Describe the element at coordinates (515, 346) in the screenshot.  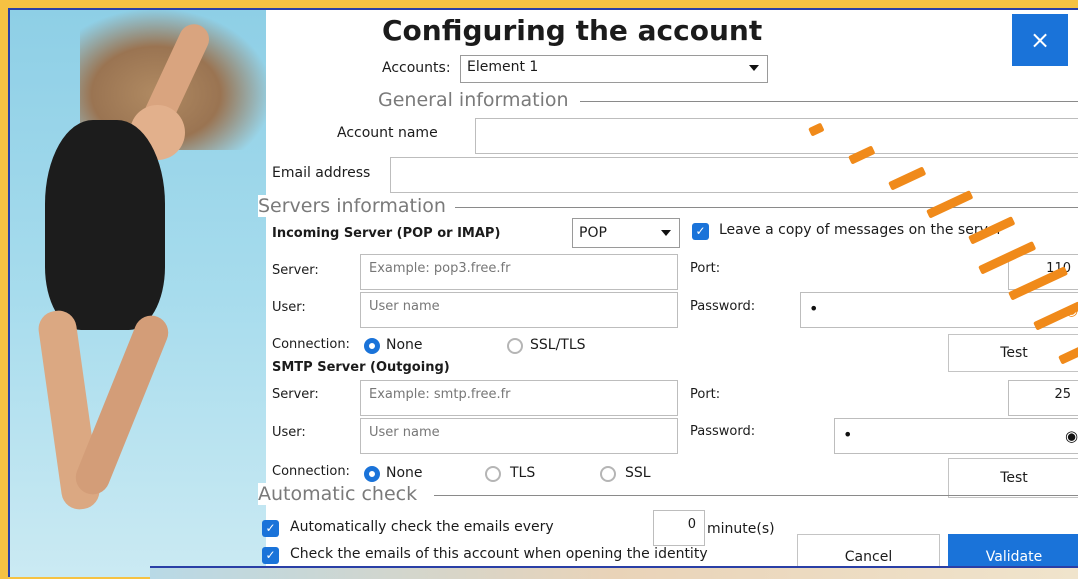
I see `incoming-connection-ssltls-radio` at that location.